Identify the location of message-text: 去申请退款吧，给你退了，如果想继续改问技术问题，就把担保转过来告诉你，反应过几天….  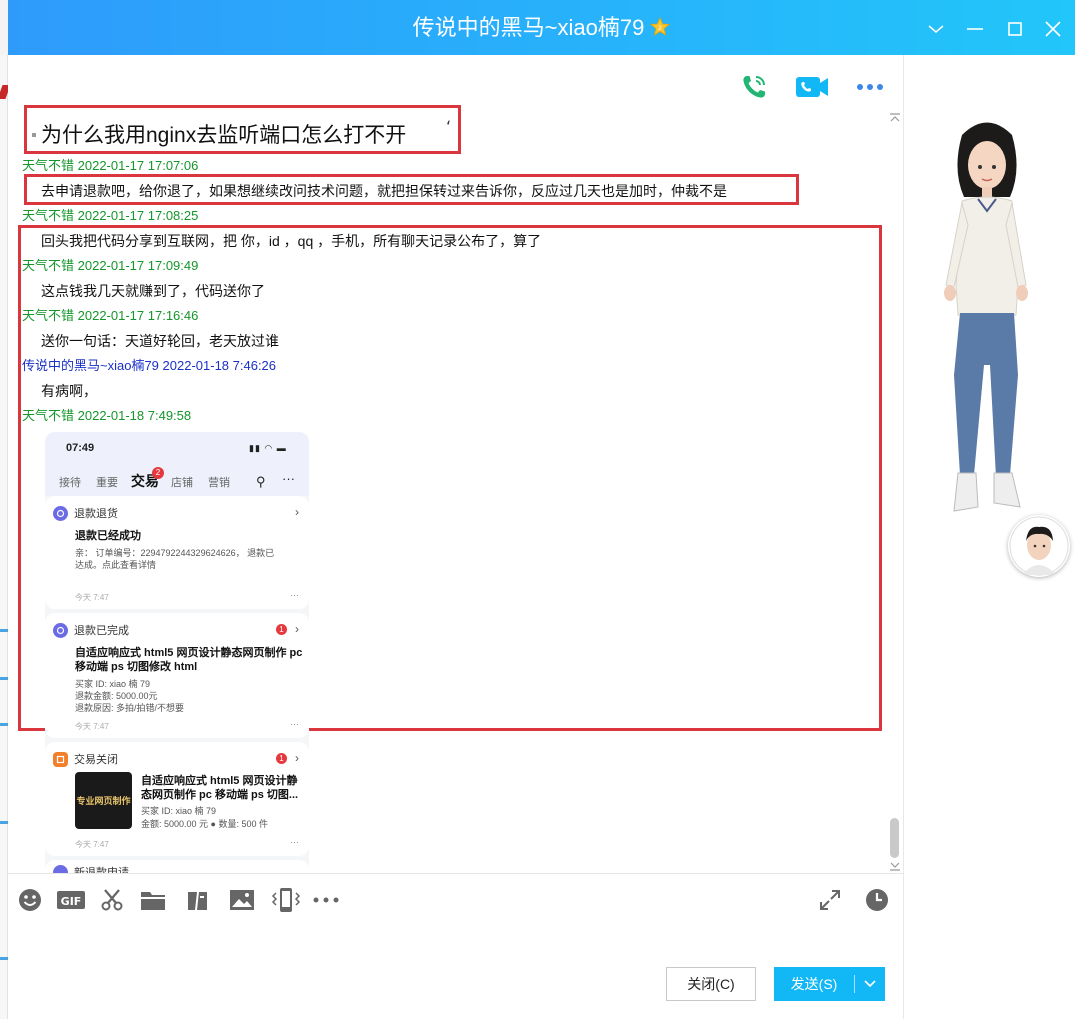
(384, 191).